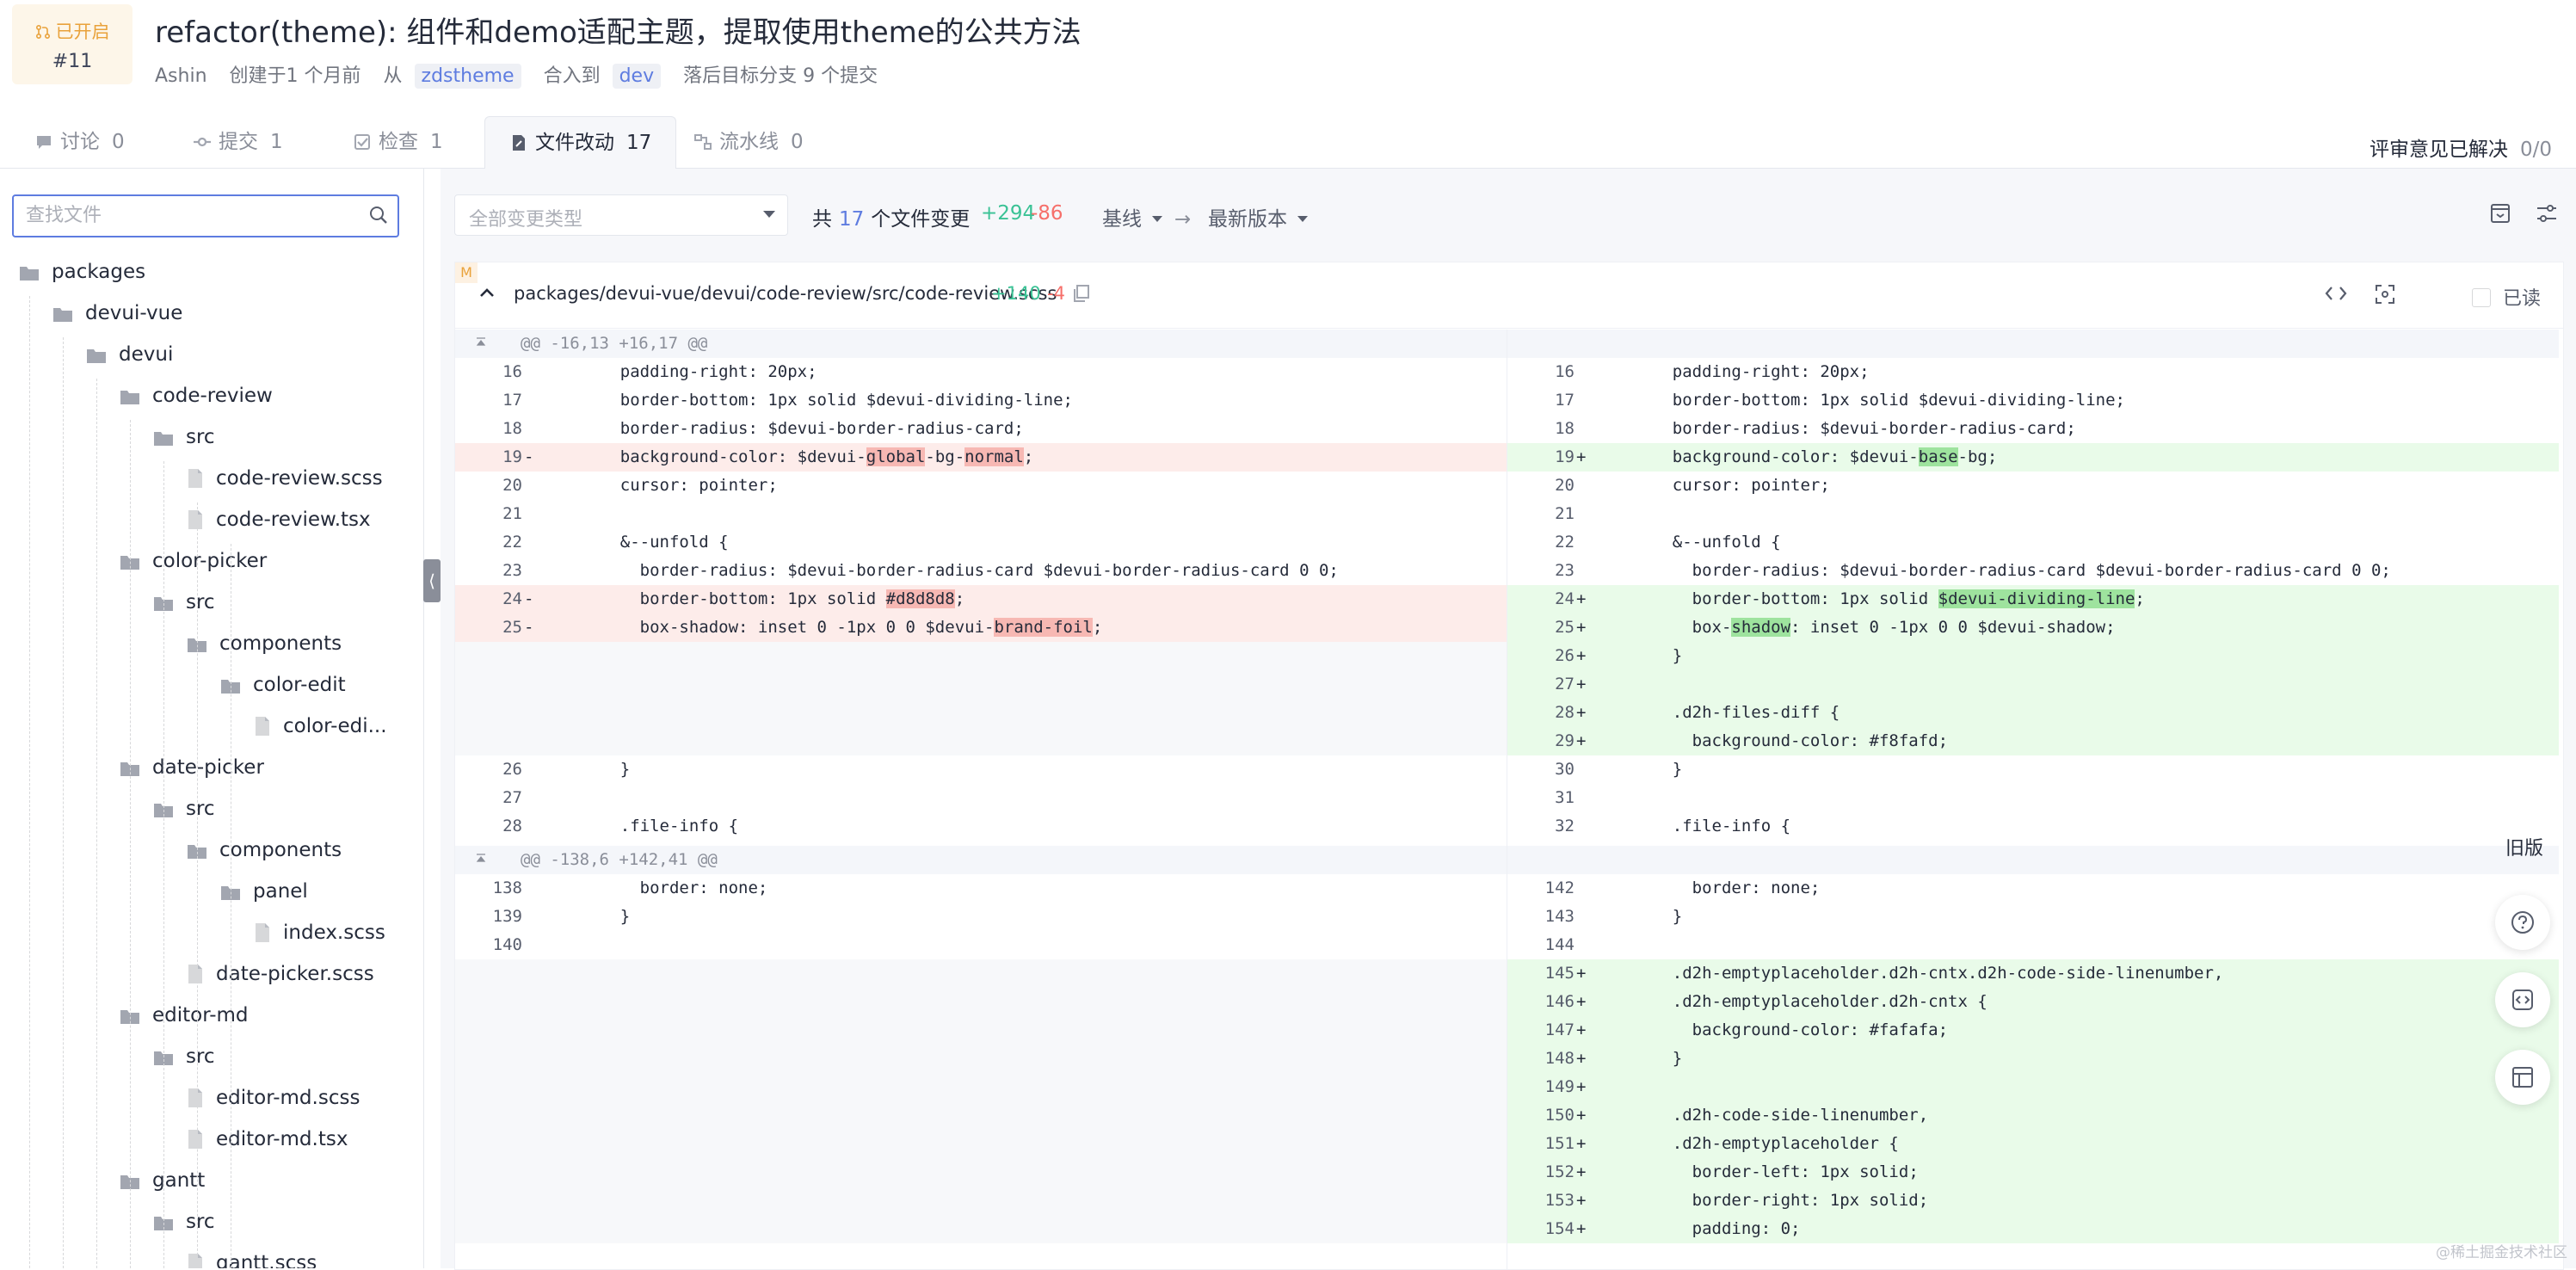  What do you see at coordinates (1146, 216) in the screenshot?
I see `base-version-select: 基线 →` at bounding box center [1146, 216].